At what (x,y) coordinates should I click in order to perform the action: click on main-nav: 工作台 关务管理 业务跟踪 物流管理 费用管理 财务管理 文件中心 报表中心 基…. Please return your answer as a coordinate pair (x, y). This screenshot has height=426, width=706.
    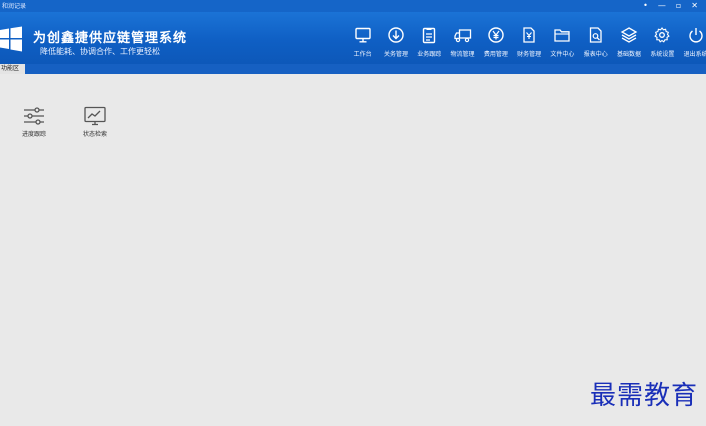
    Looking at the image, I should click on (526, 42).